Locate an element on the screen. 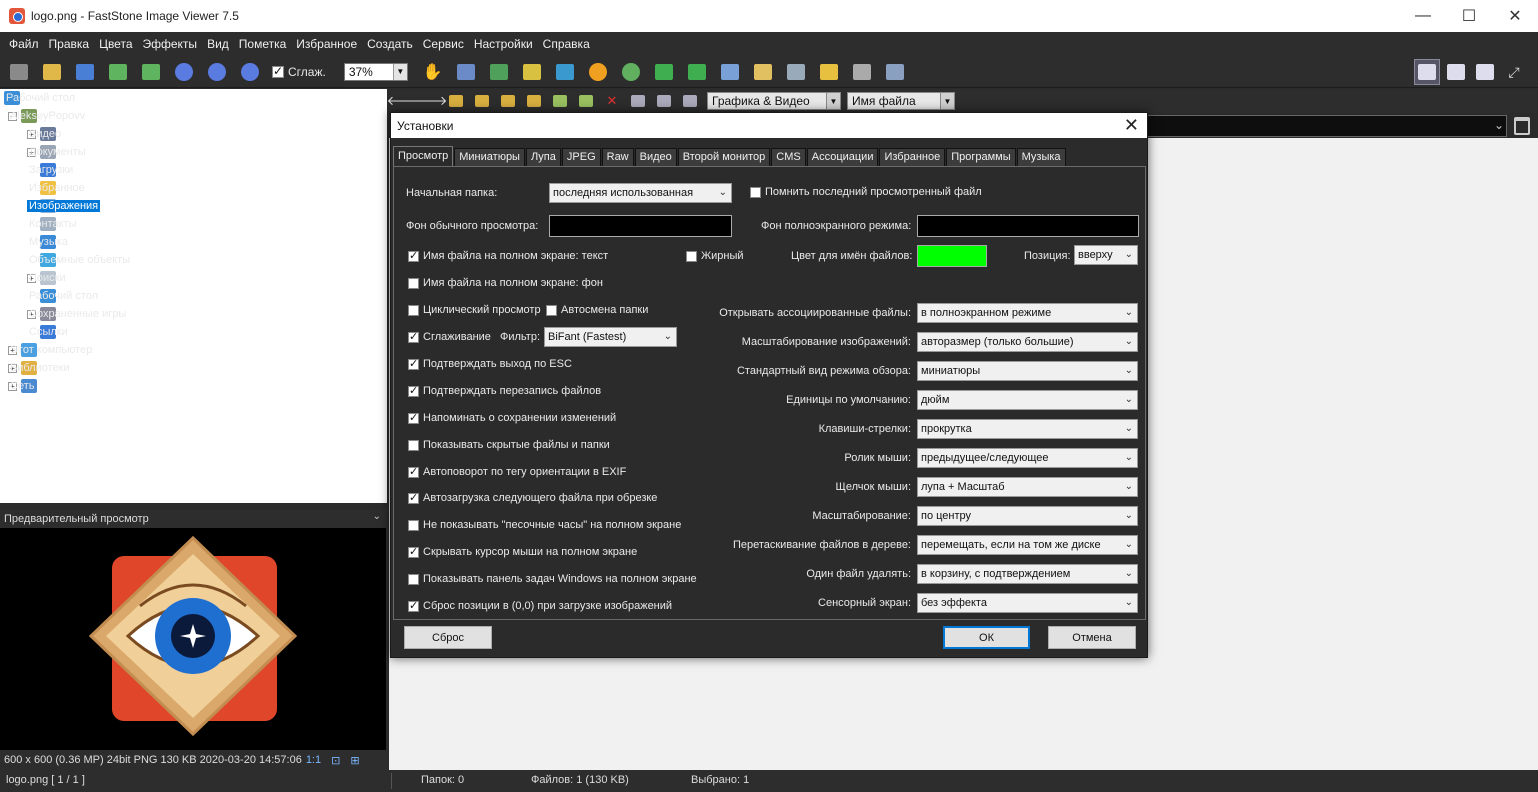 The width and height of the screenshot is (1538, 792). copy-to-button is located at coordinates (763, 72).